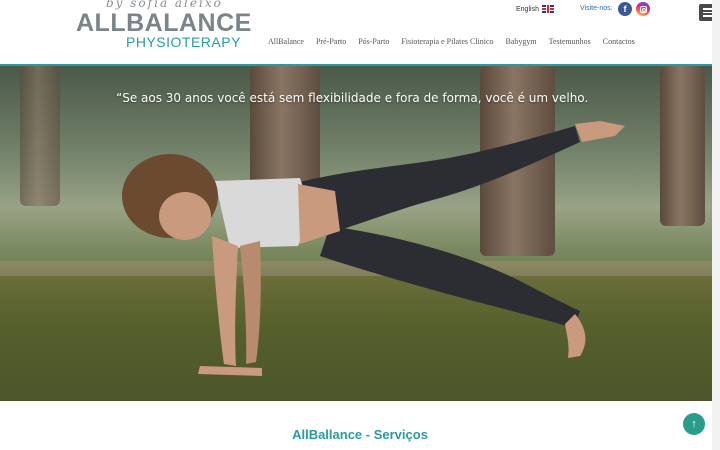 The image size is (720, 450). Describe the element at coordinates (521, 41) in the screenshot. I see `nav-item-babygym: Babygym` at that location.